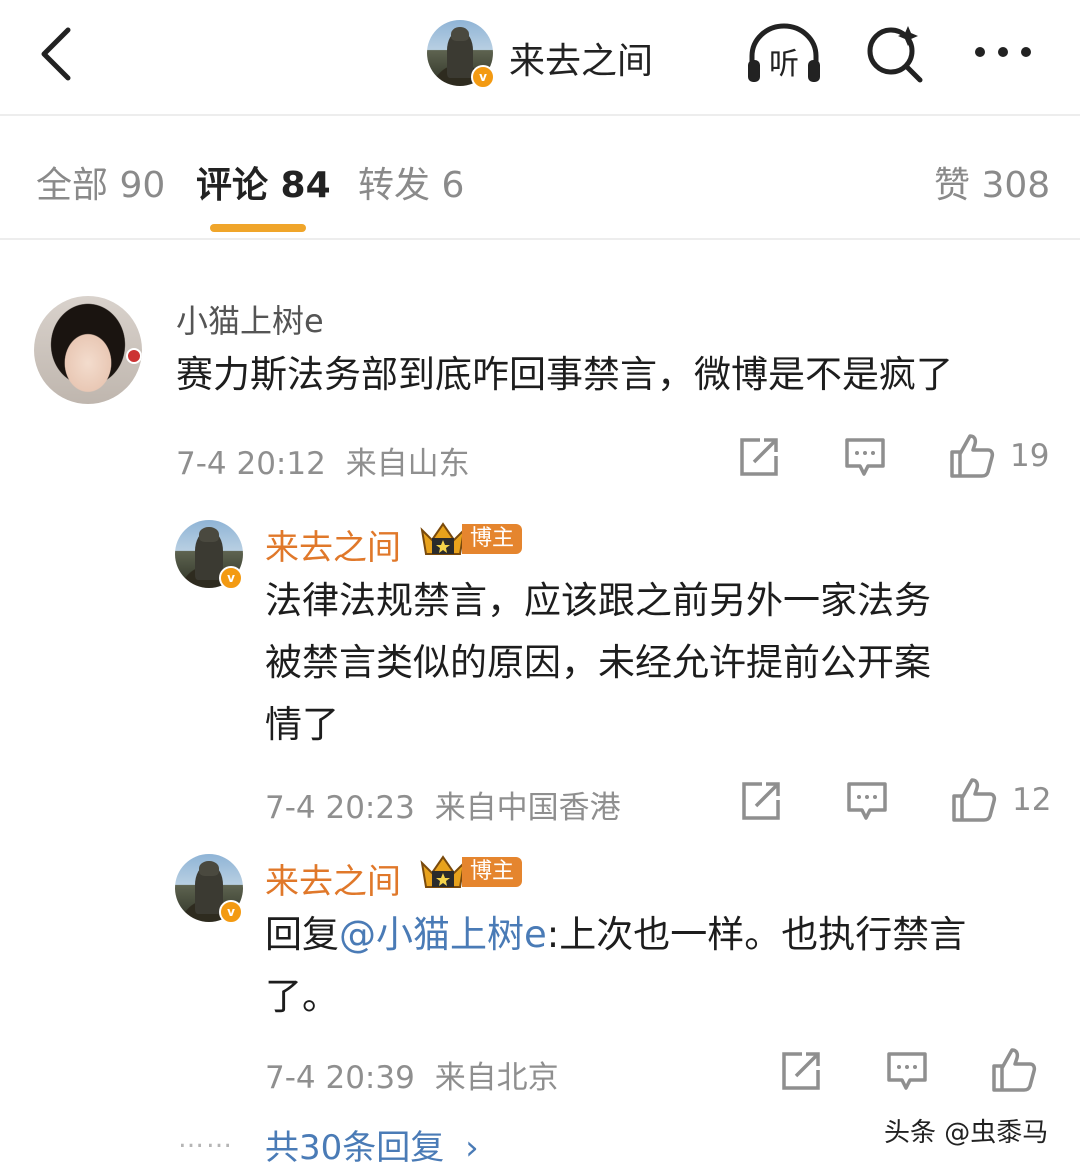 This screenshot has height=1169, width=1080. I want to click on reply-text-line: 情了, so click(302, 724).